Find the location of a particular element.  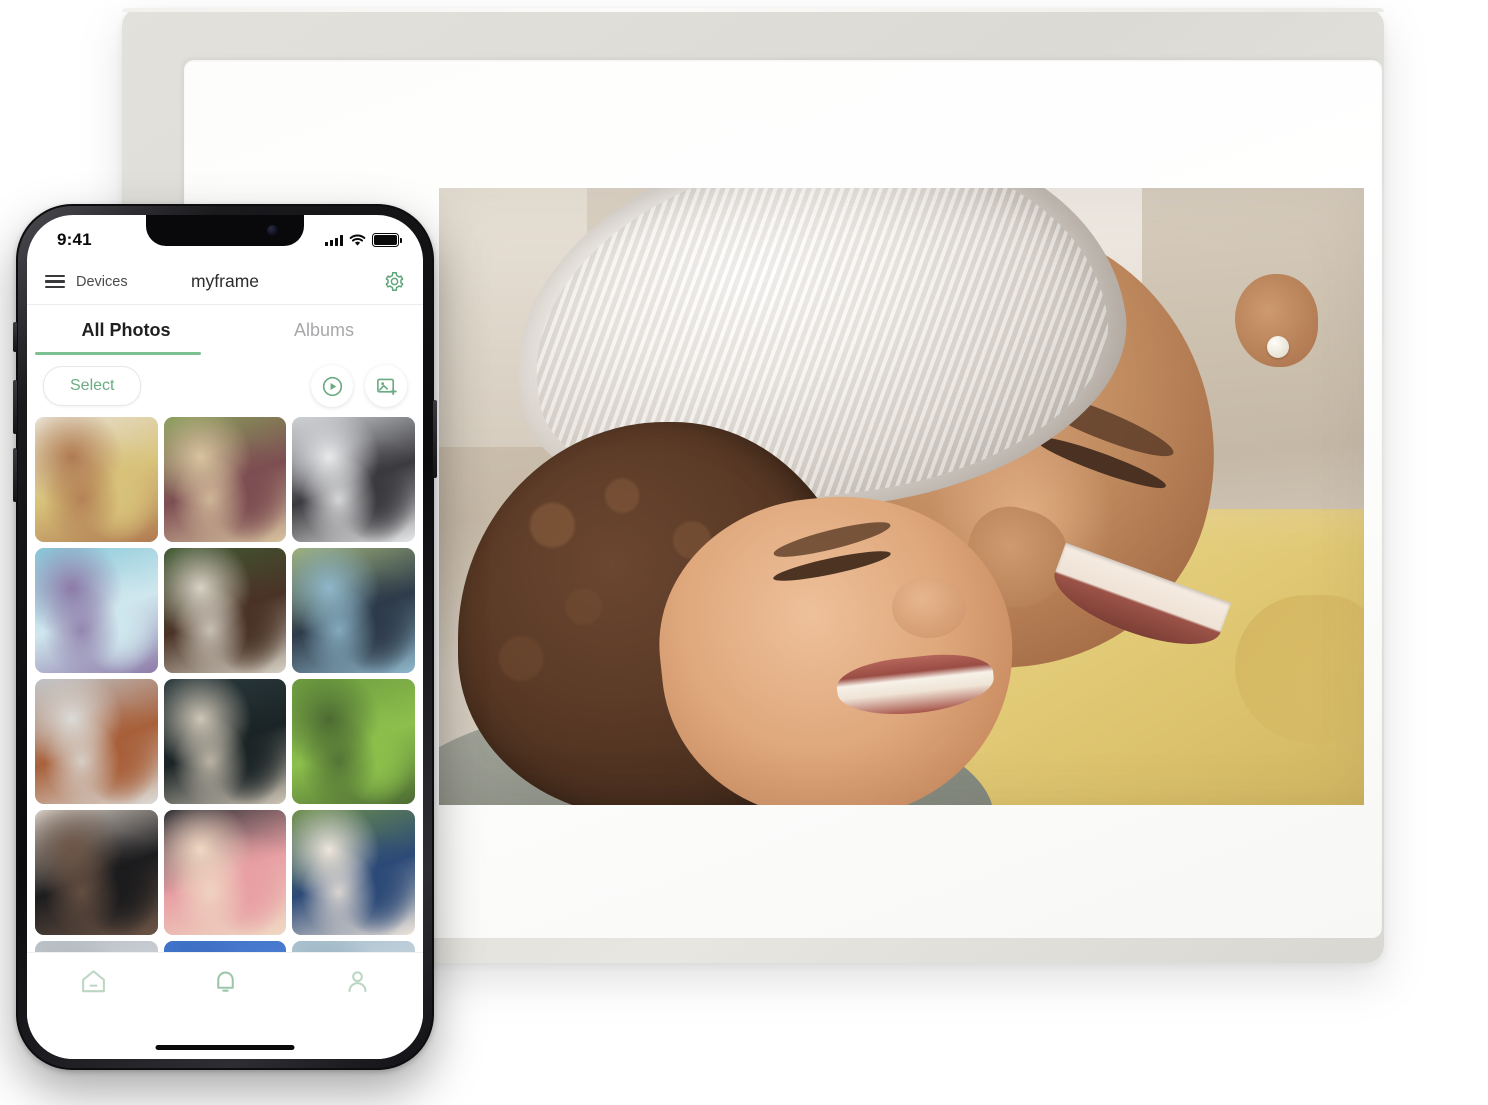

tab-strip: All Photos Albums is located at coordinates (225, 330).